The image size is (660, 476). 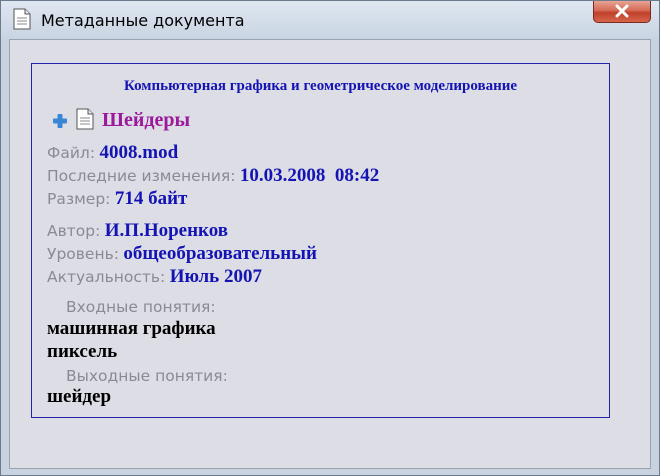 I want to click on output-concepts-heading: Выходные понятия:, so click(x=147, y=376).